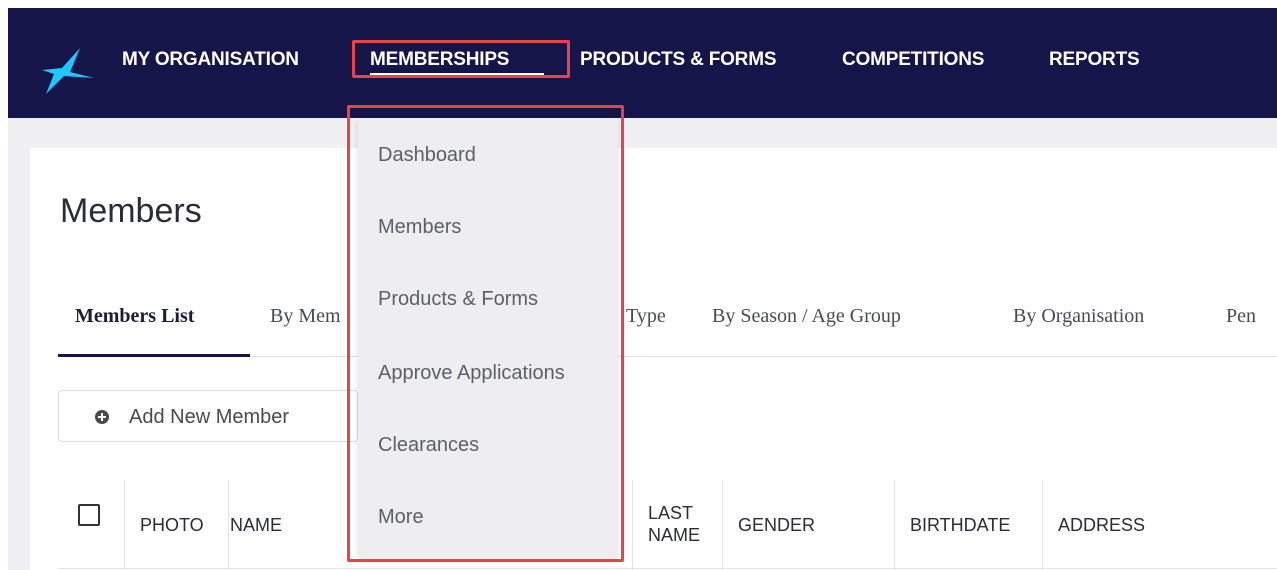 The width and height of the screenshot is (1277, 570). Describe the element at coordinates (66, 71) in the screenshot. I see `star-logo-icon` at that location.